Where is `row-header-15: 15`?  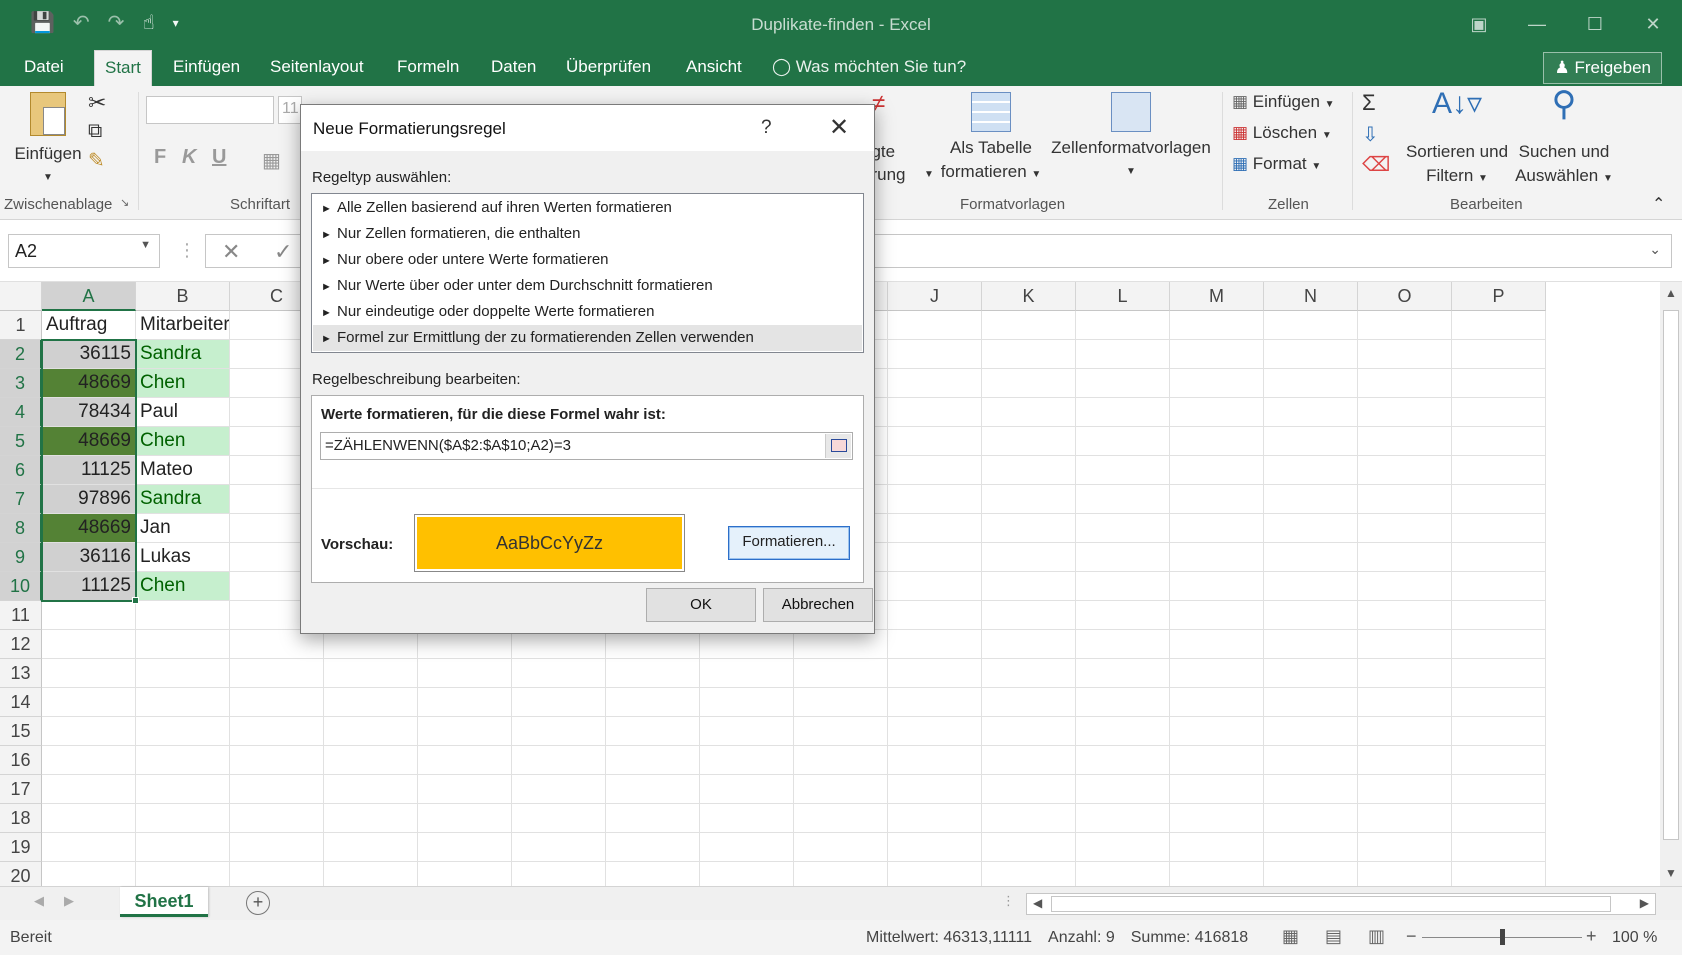 row-header-15: 15 is located at coordinates (21, 731).